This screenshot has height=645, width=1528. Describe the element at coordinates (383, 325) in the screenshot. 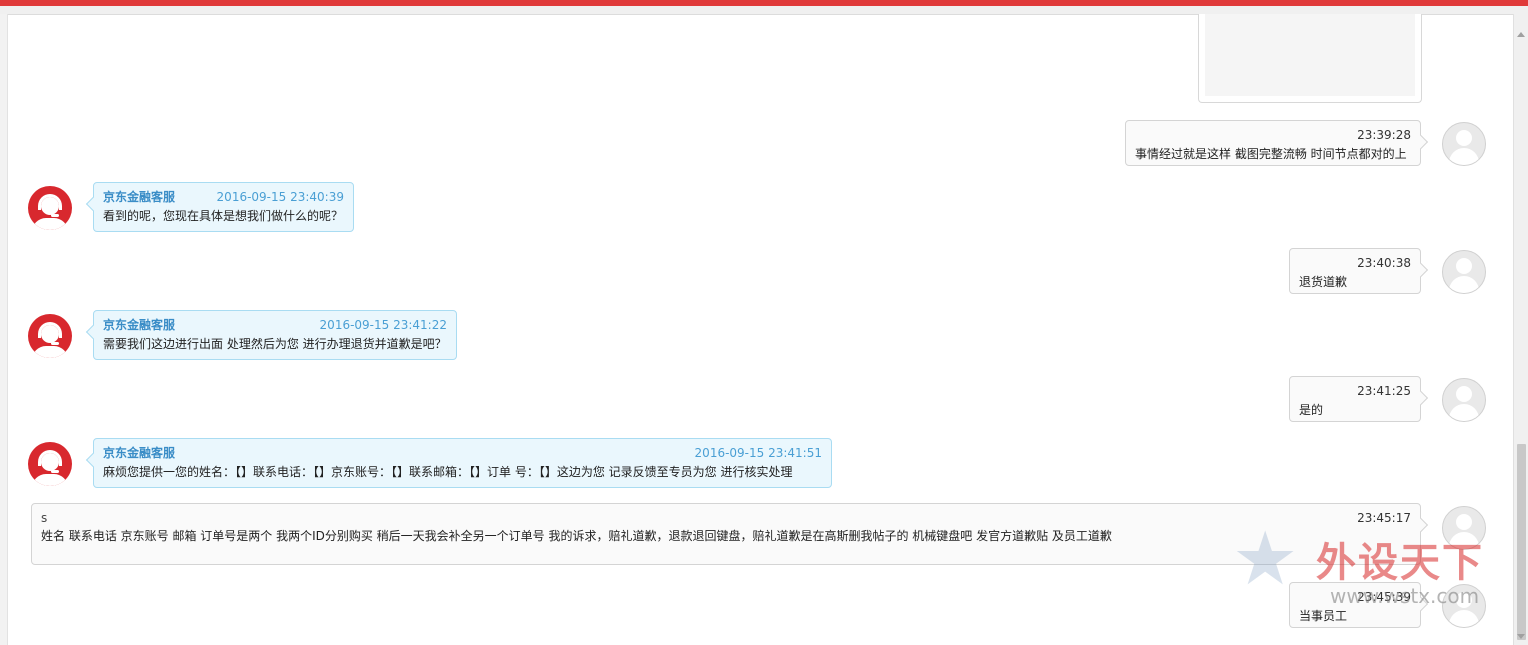

I see `message-time: 2016-09-15 23:41:22` at that location.